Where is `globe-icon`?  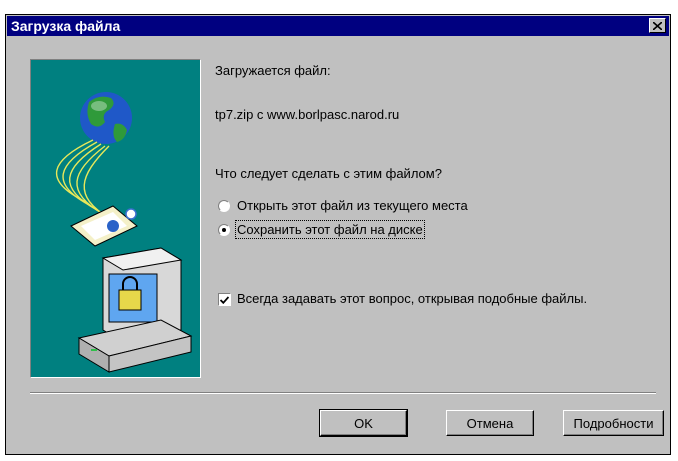
globe-icon is located at coordinates (106, 118).